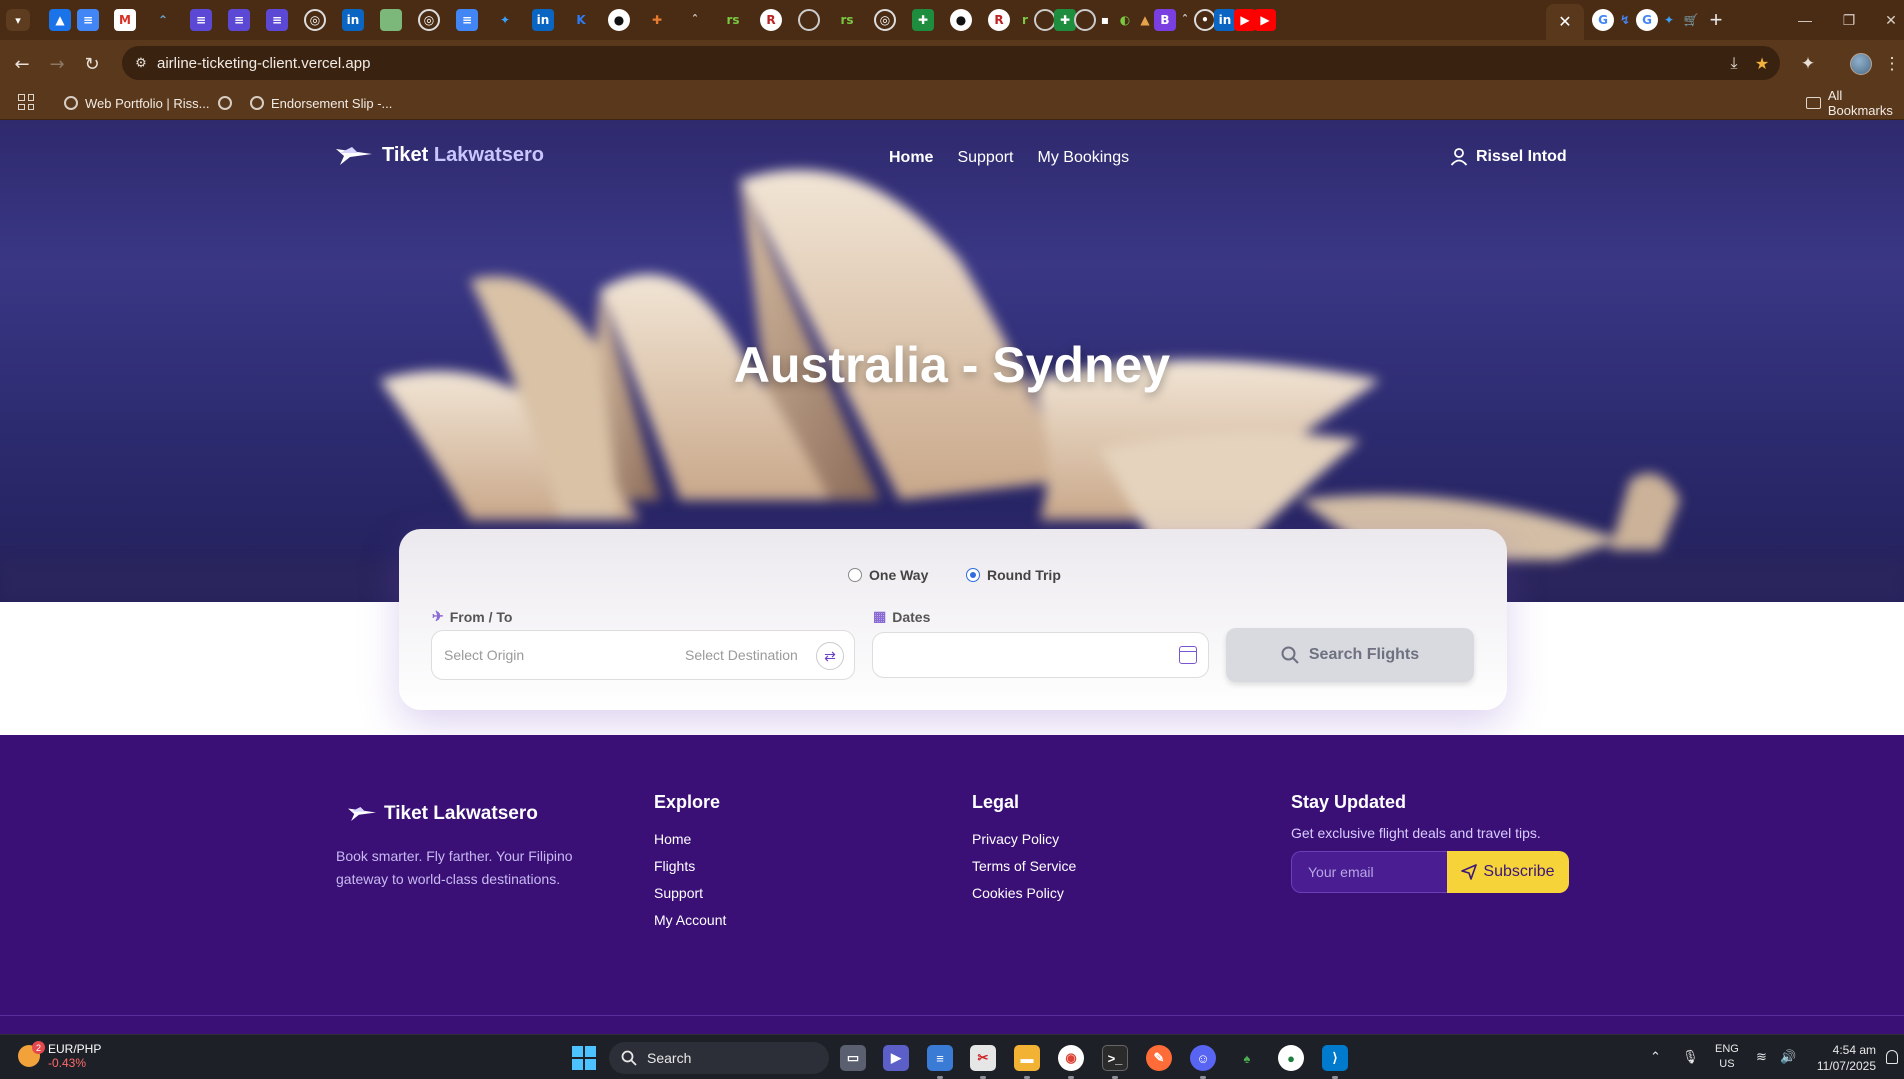 The width and height of the screenshot is (1904, 1079). I want to click on nav-my-bookings: My Bookings, so click(1084, 158).